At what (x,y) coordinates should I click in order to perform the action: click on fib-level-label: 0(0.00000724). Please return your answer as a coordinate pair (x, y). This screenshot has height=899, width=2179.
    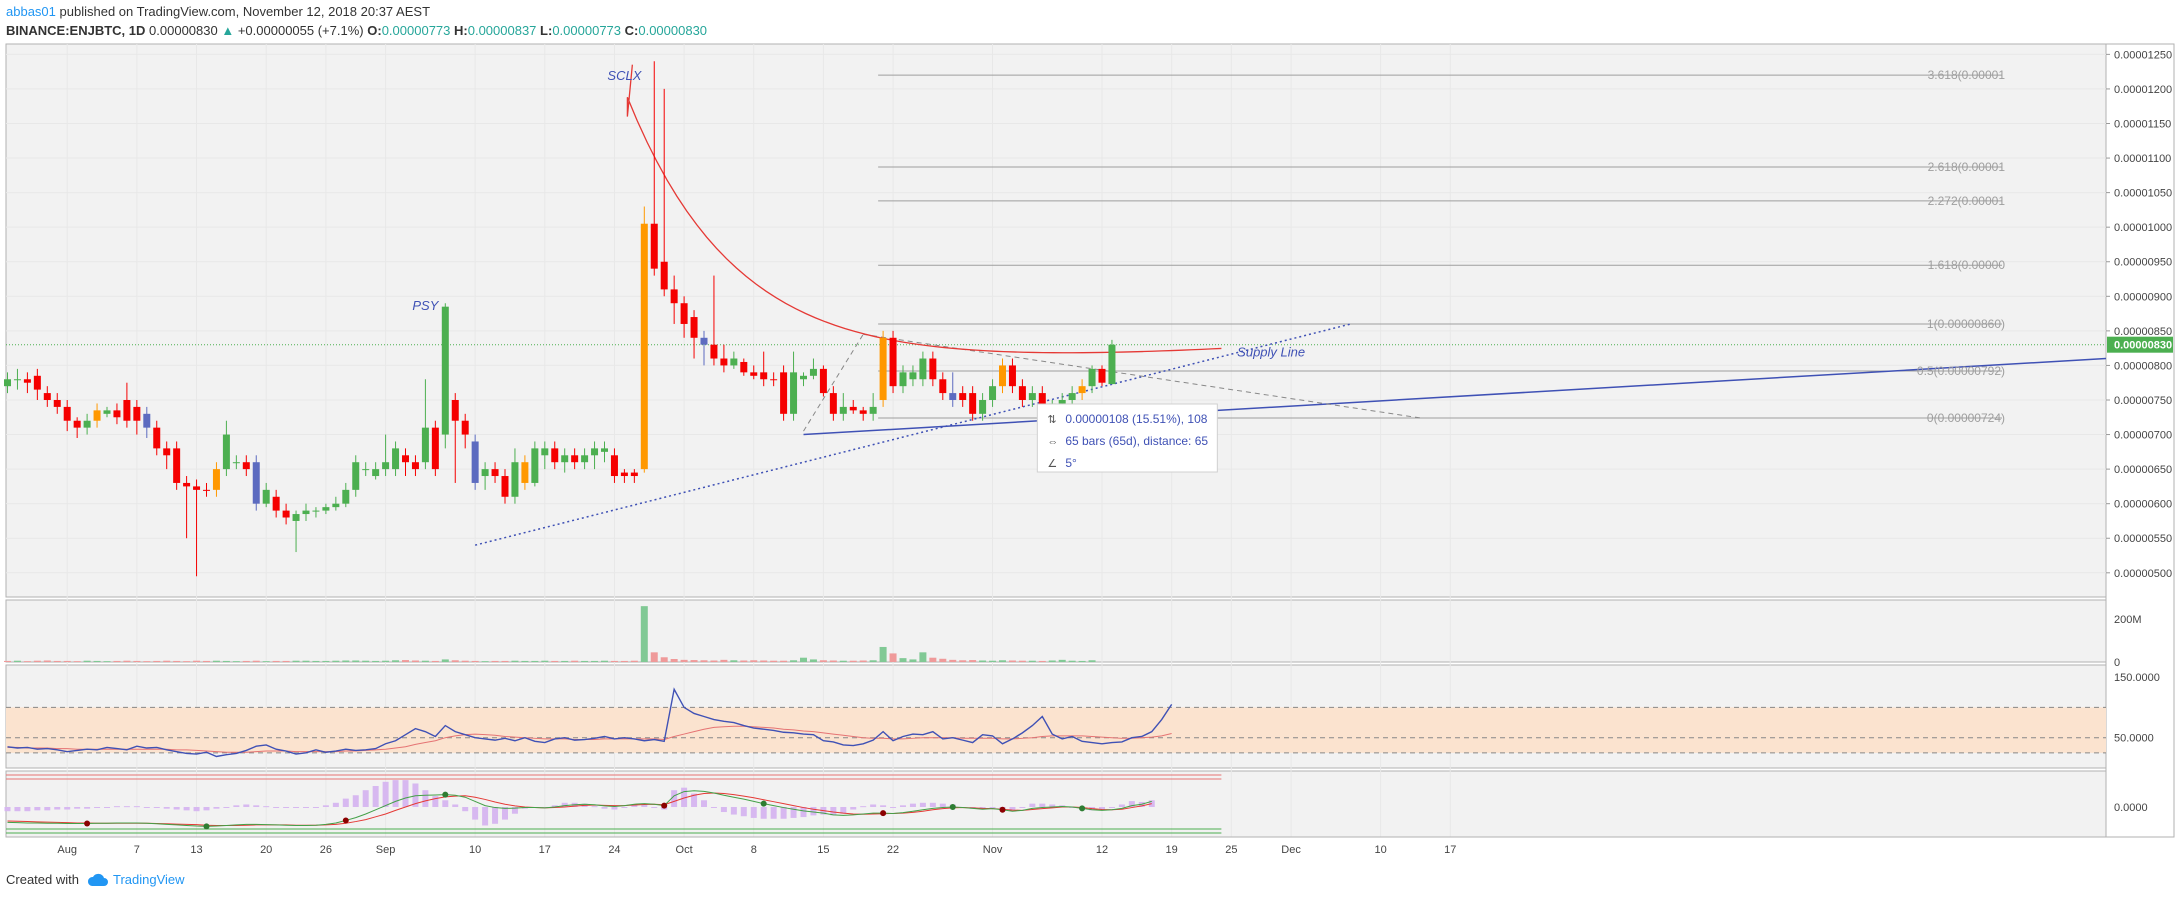
    Looking at the image, I should click on (1966, 418).